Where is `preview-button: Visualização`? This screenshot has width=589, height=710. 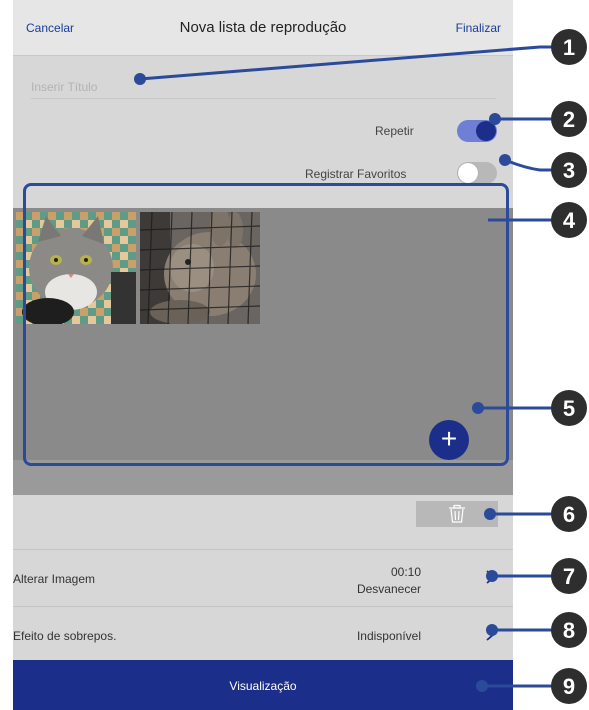 preview-button: Visualização is located at coordinates (263, 685).